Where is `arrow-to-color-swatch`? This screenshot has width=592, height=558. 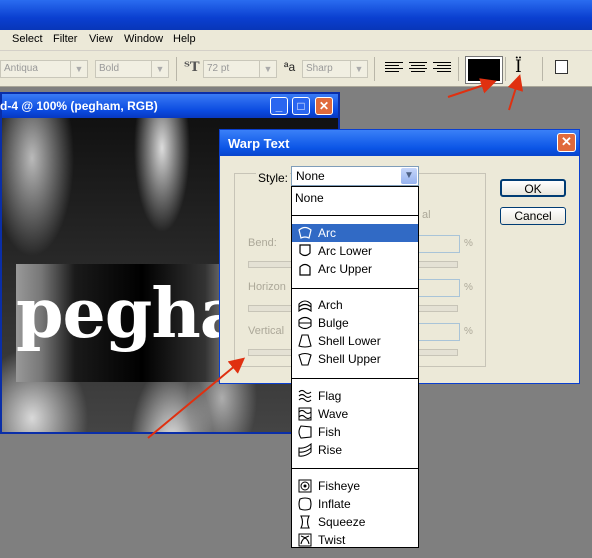 arrow-to-color-swatch is located at coordinates (472, 88).